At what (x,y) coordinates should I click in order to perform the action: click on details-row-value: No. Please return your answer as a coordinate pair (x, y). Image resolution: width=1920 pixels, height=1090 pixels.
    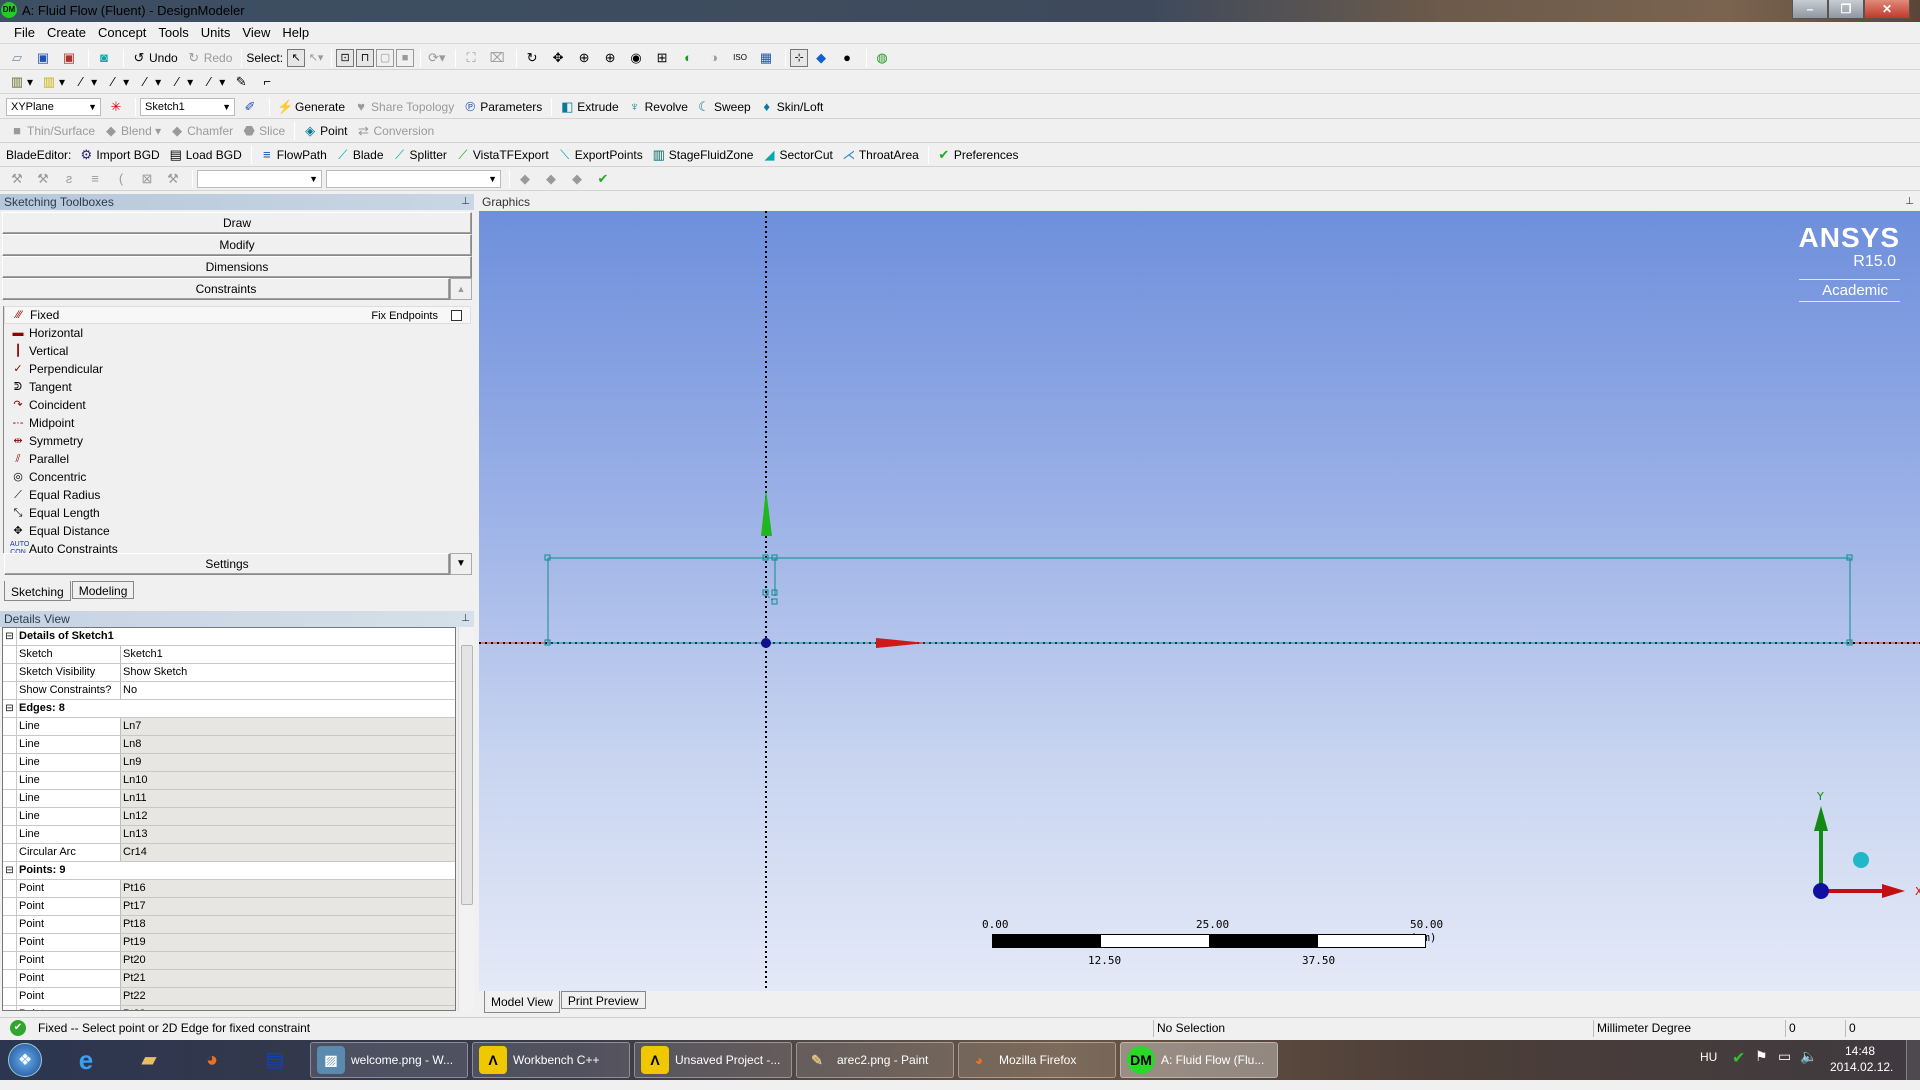
    Looking at the image, I should click on (288, 690).